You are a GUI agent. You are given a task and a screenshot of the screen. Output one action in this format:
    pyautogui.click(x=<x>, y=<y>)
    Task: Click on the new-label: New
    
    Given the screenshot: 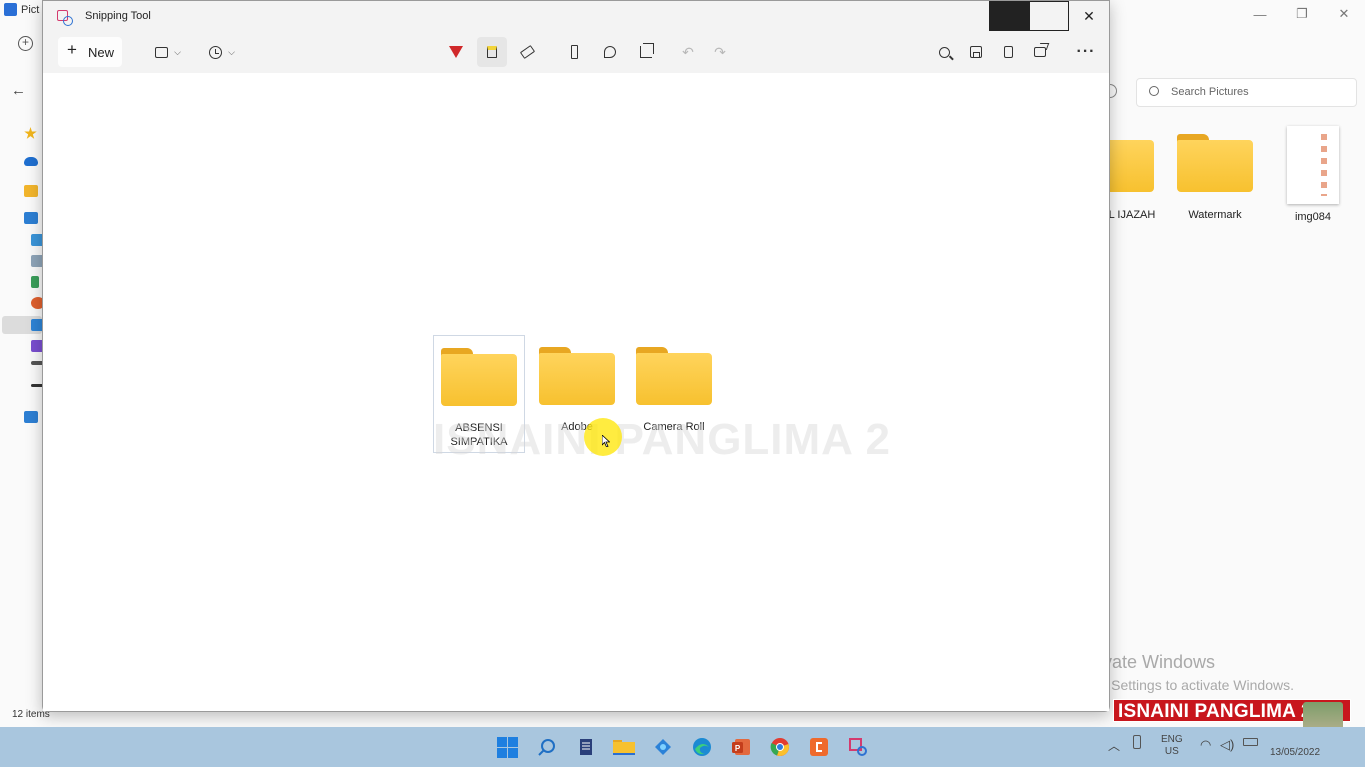 What is the action you would take?
    pyautogui.click(x=101, y=52)
    